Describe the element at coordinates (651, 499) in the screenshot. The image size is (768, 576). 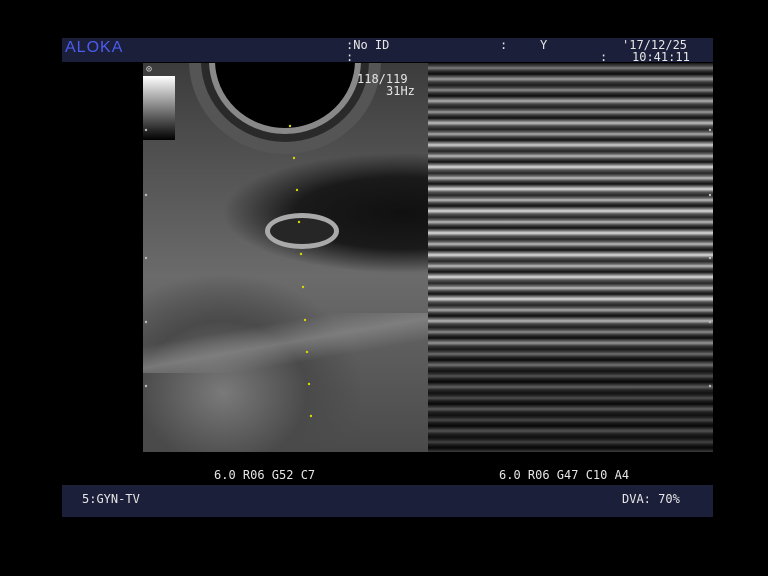
I see `dva-readout: DVA: 70%` at that location.